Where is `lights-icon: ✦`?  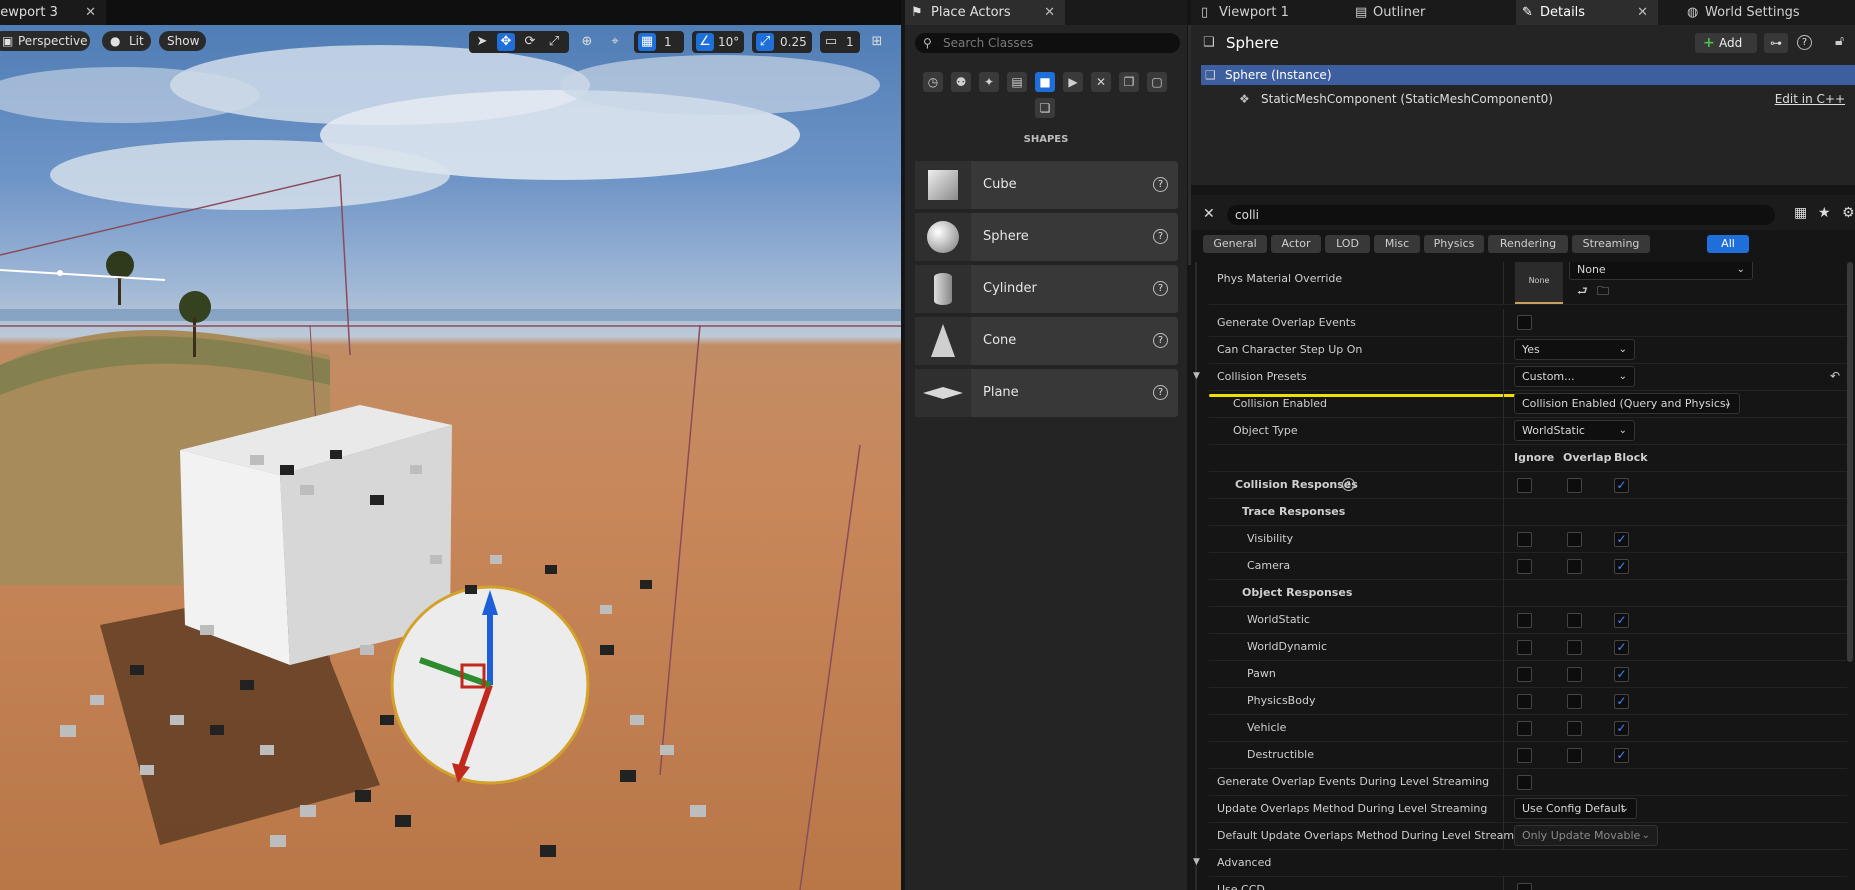 lights-icon: ✦ is located at coordinates (989, 82).